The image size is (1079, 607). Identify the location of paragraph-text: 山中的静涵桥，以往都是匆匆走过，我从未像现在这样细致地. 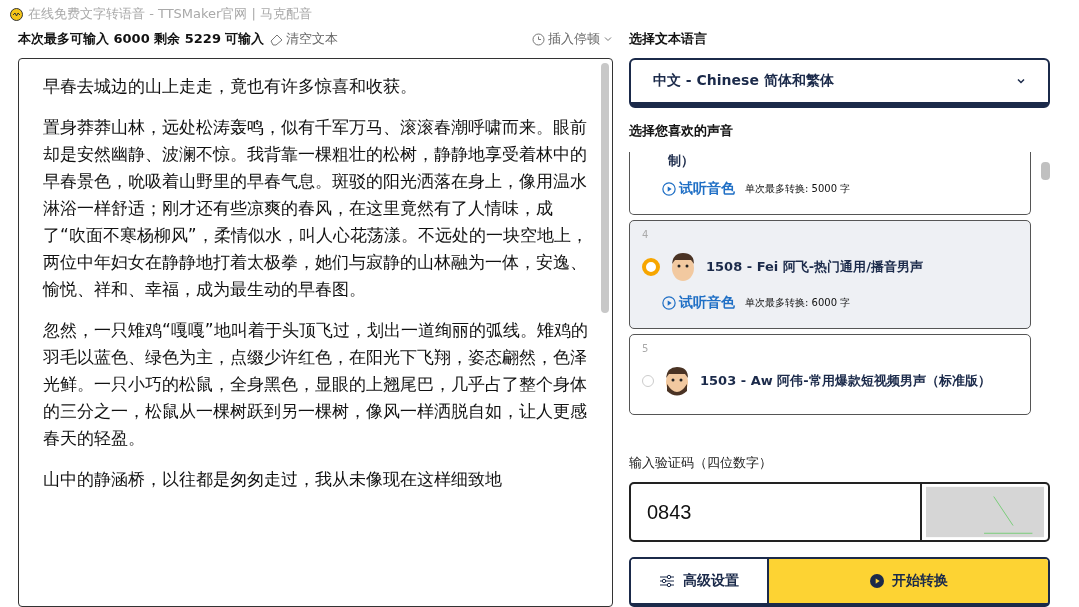
(273, 479).